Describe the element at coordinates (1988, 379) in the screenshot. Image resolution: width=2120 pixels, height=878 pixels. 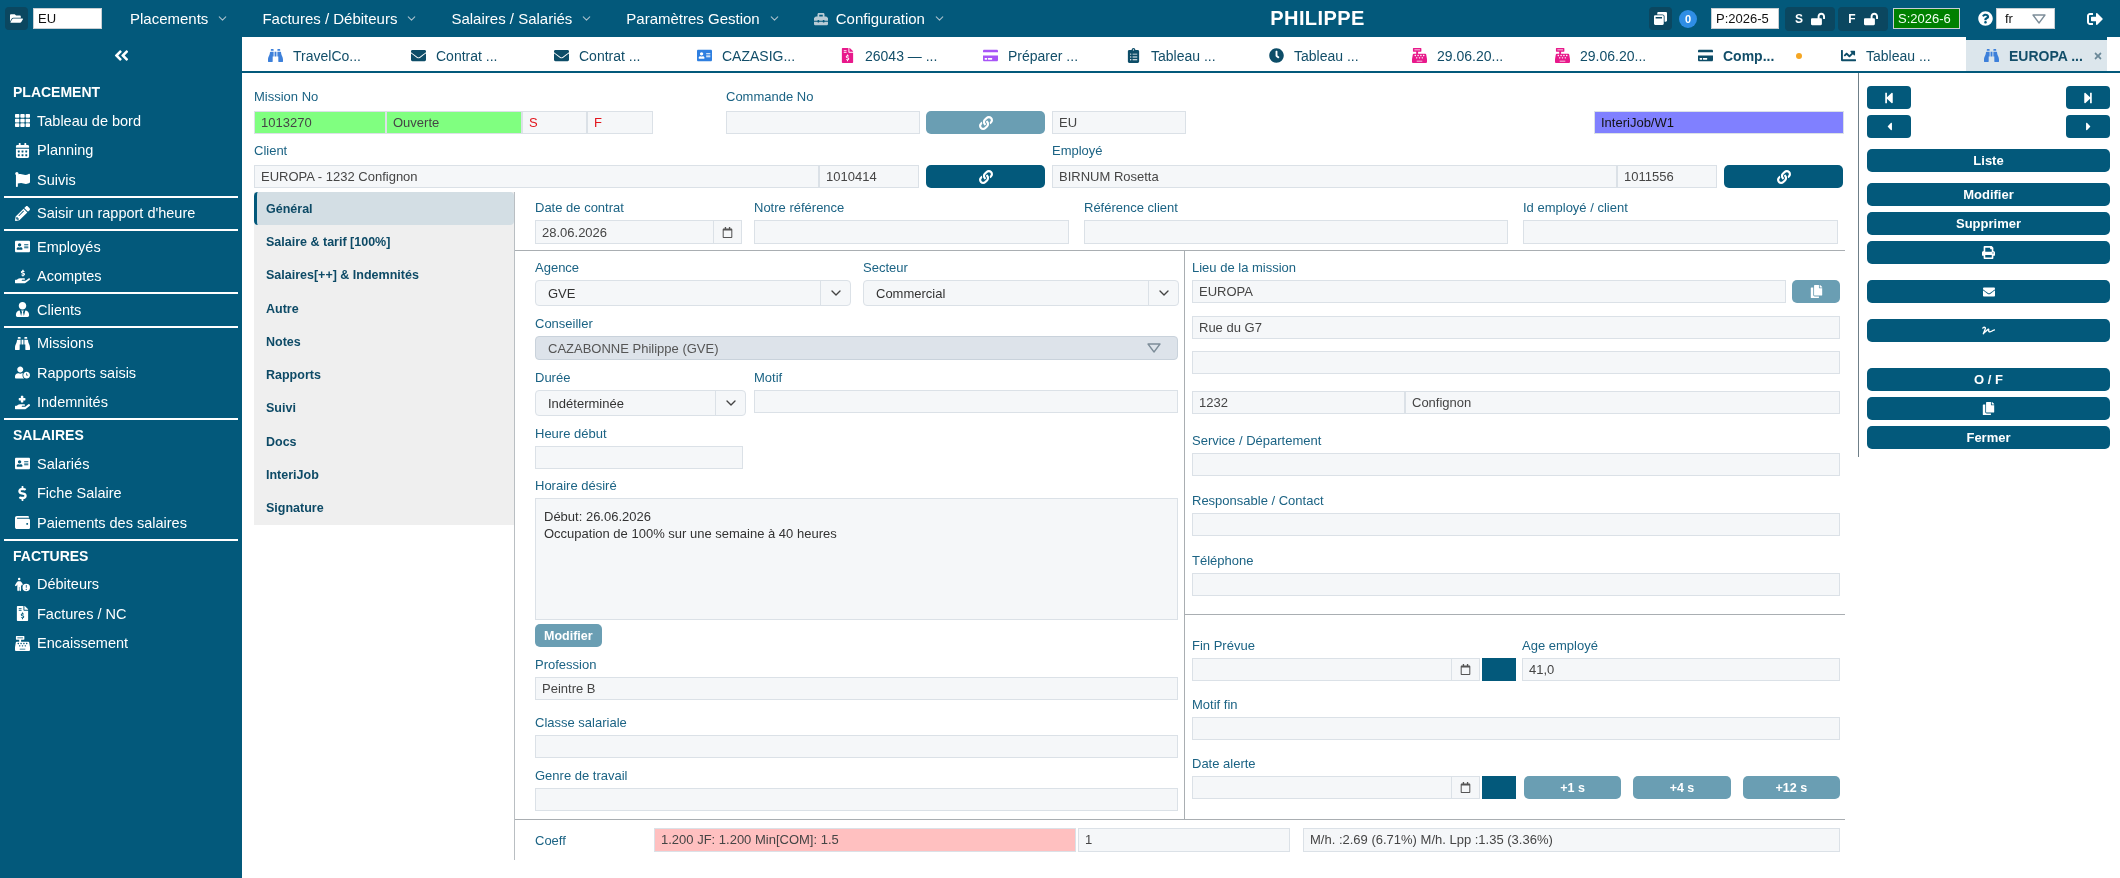
I see `action-button: O / F` at that location.